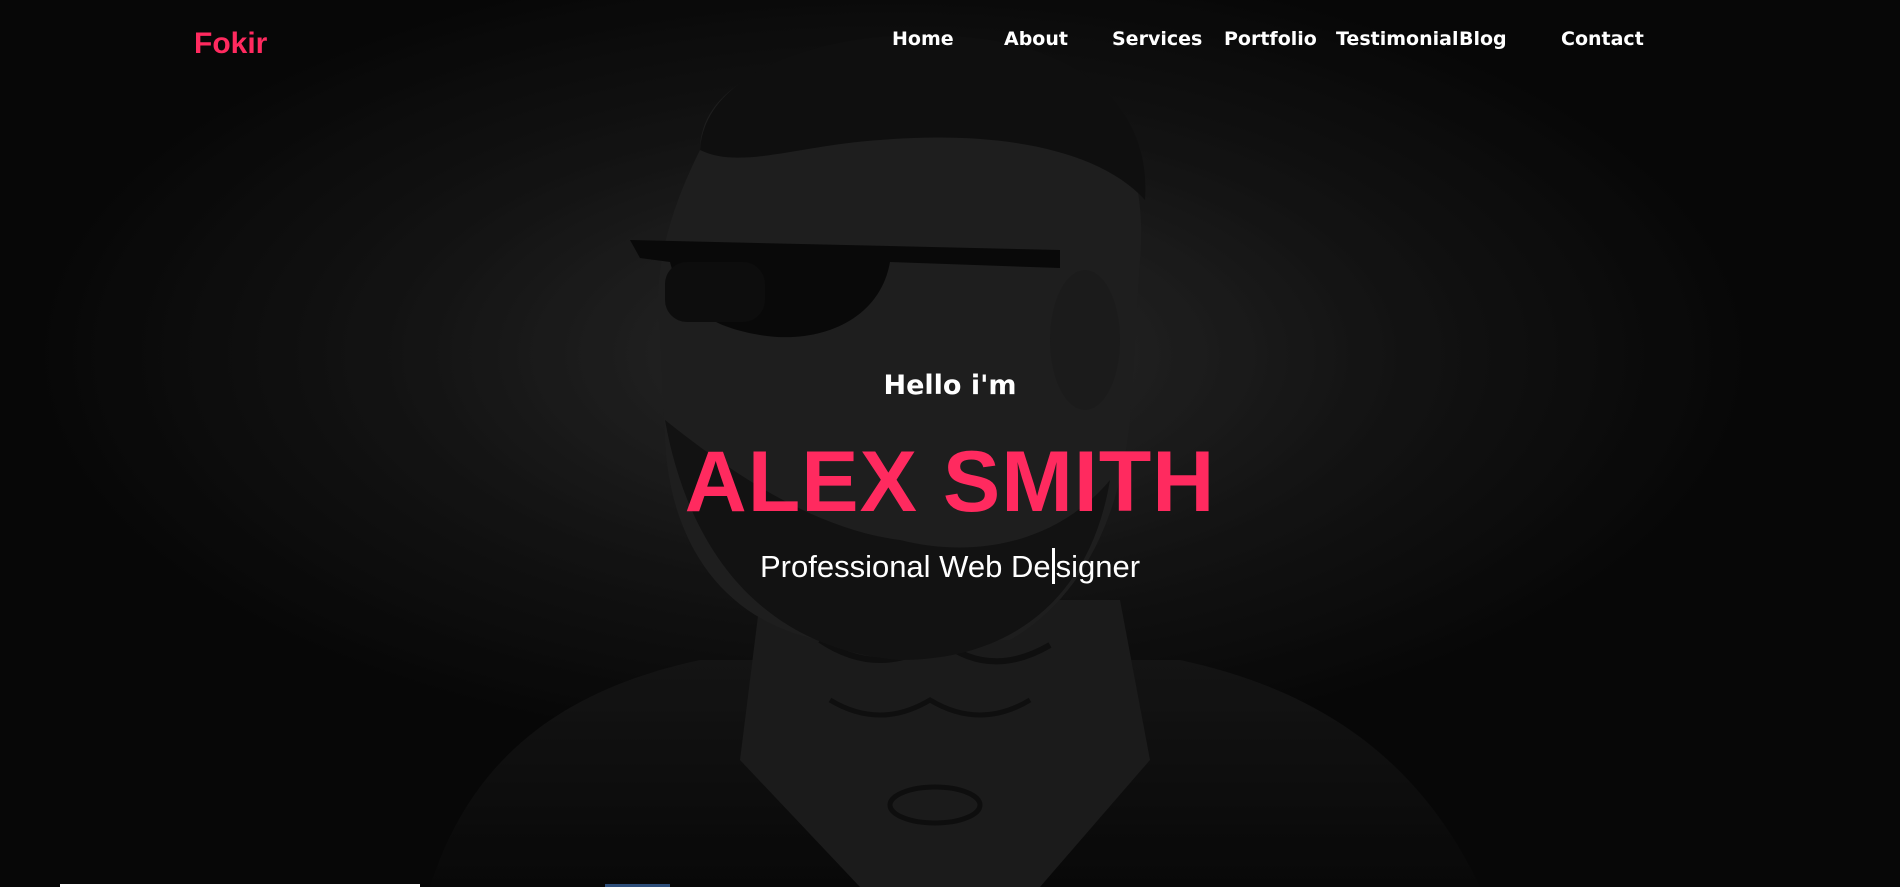 The width and height of the screenshot is (1900, 887). I want to click on nav-item-portfolio: Portfolio, so click(1270, 39).